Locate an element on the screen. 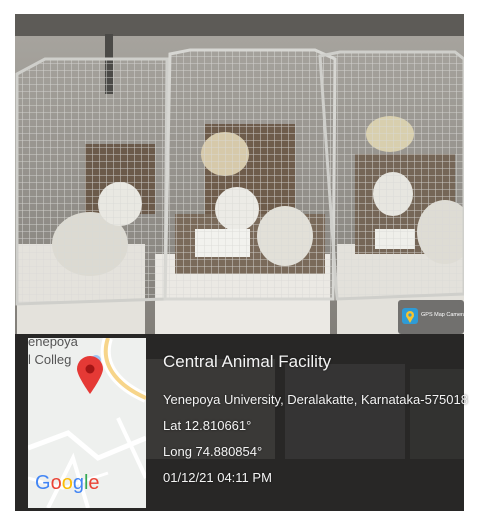 The image size is (479, 526). gps-map-camera-badge: GPS Map Camera is located at coordinates (432, 317).